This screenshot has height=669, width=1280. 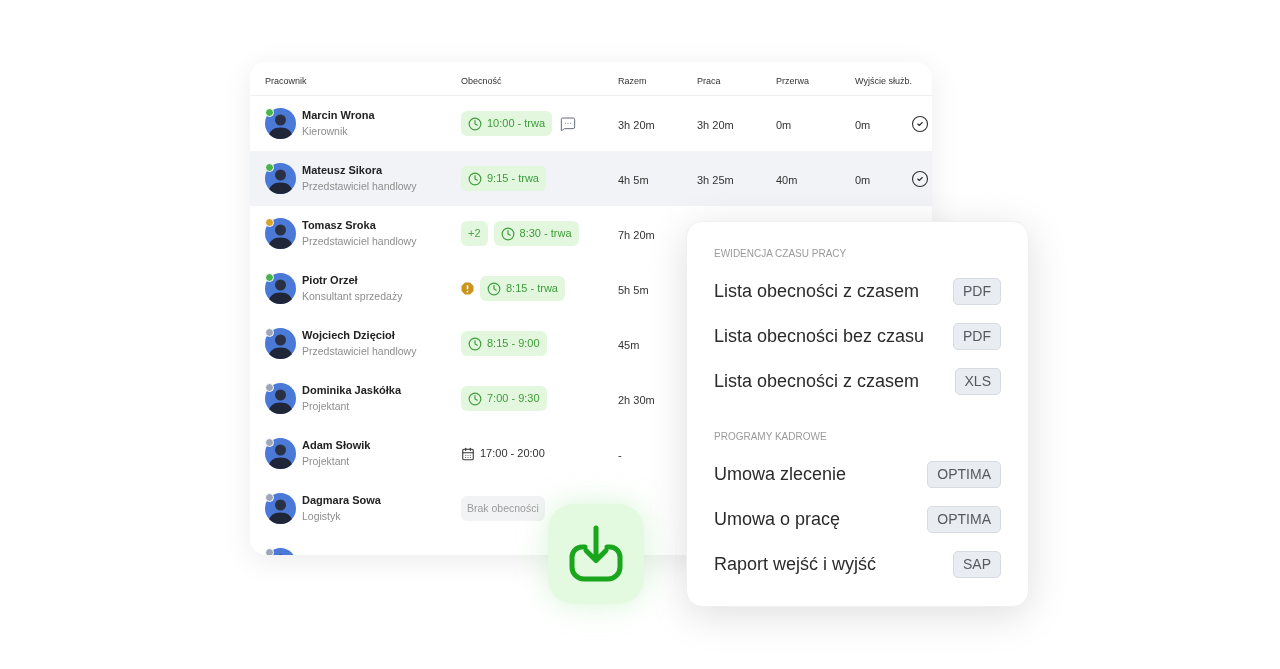 What do you see at coordinates (620, 454) in the screenshot?
I see `table-cell: -` at bounding box center [620, 454].